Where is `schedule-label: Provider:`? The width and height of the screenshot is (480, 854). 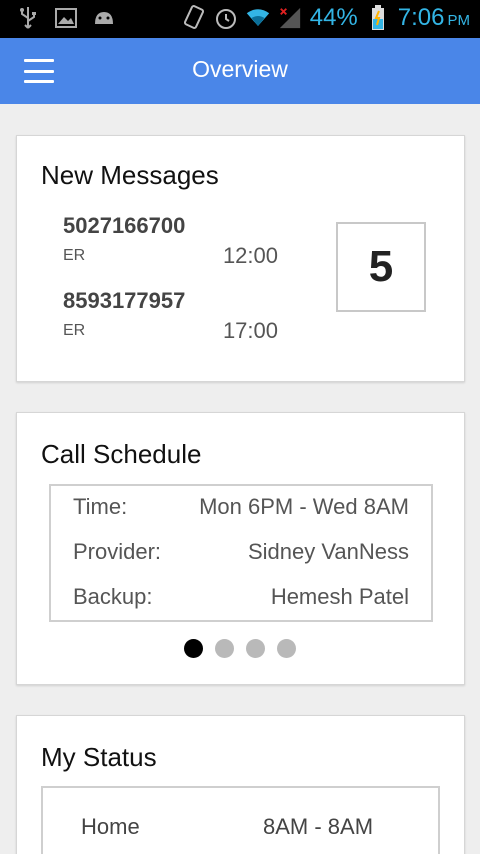
schedule-label: Provider: is located at coordinates (117, 551).